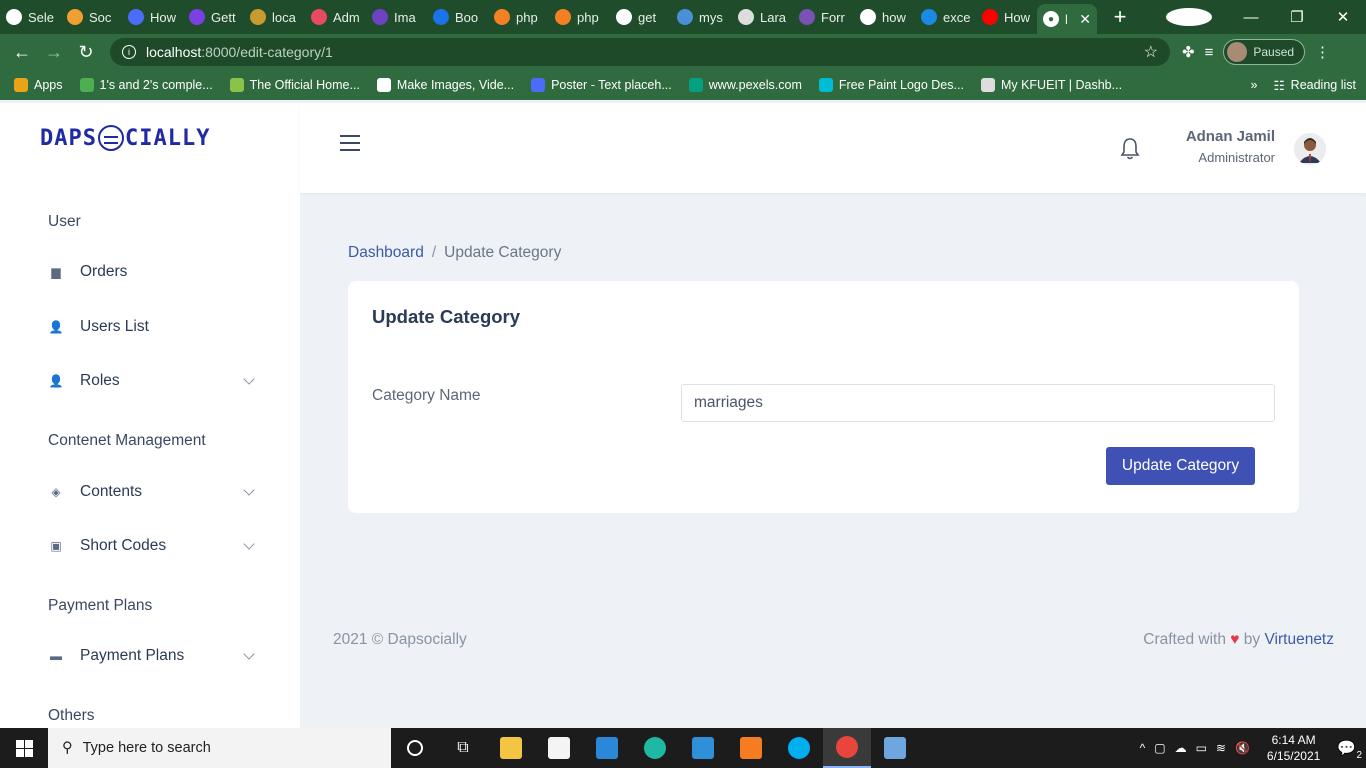 This screenshot has height=768, width=1366. Describe the element at coordinates (129, 52) in the screenshot. I see `info-icon: i` at that location.